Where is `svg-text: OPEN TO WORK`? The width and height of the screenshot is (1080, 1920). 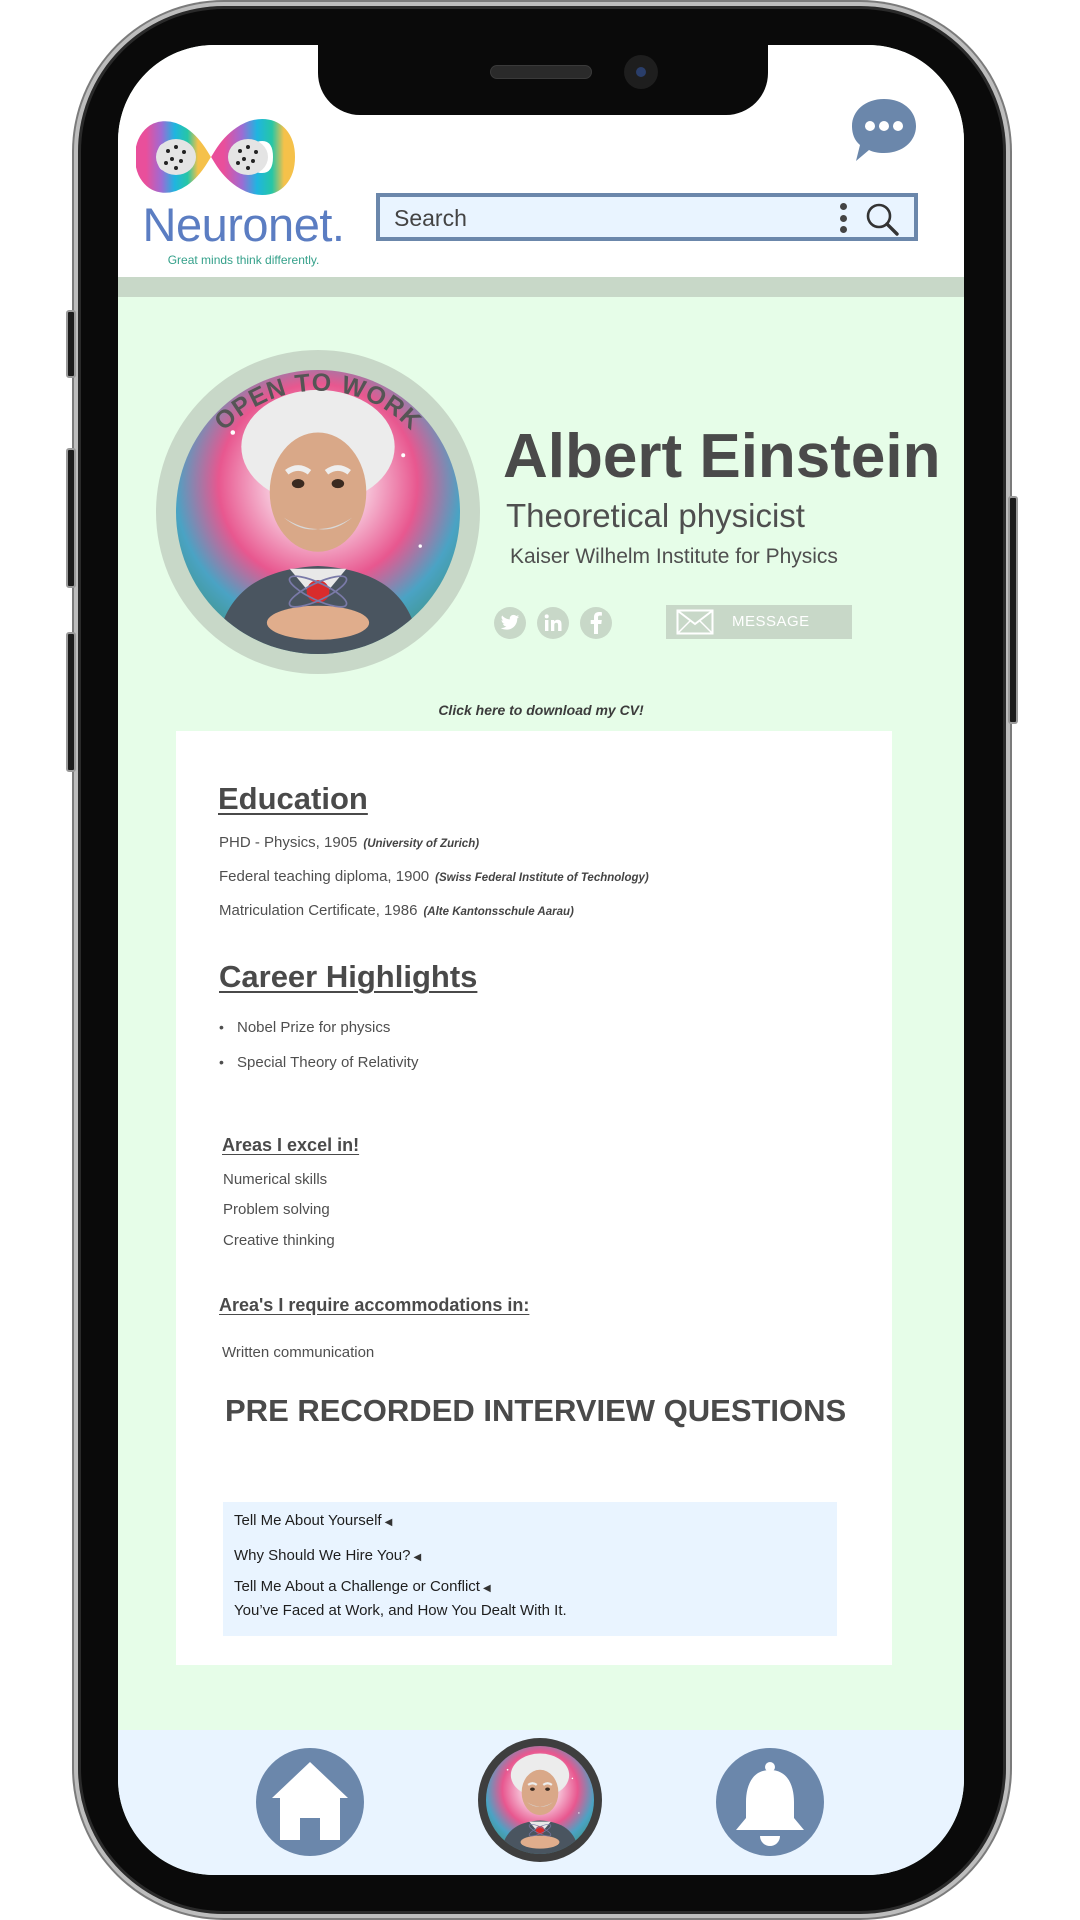 svg-text: OPEN TO WORK is located at coordinates (318, 401).